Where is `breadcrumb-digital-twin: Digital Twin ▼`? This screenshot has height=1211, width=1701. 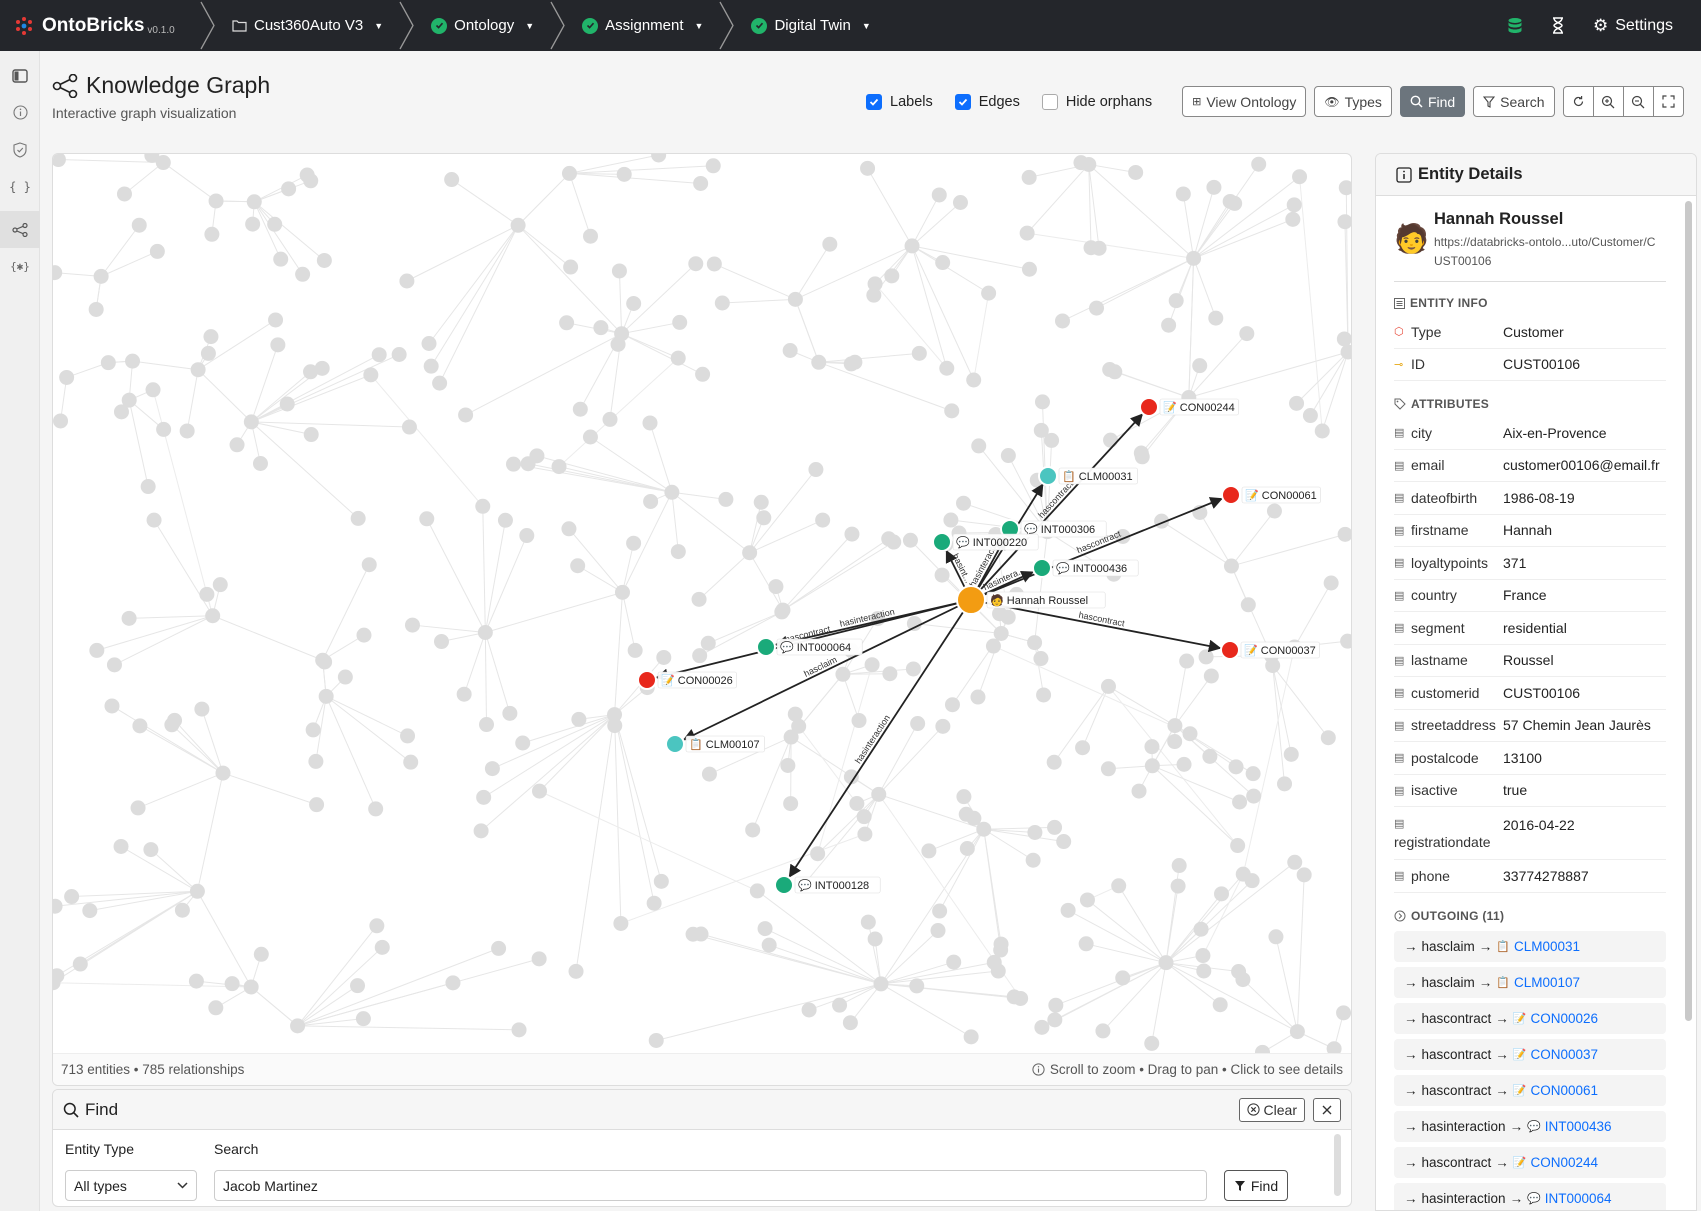
breadcrumb-digital-twin: Digital Twin ▼ is located at coordinates (811, 25).